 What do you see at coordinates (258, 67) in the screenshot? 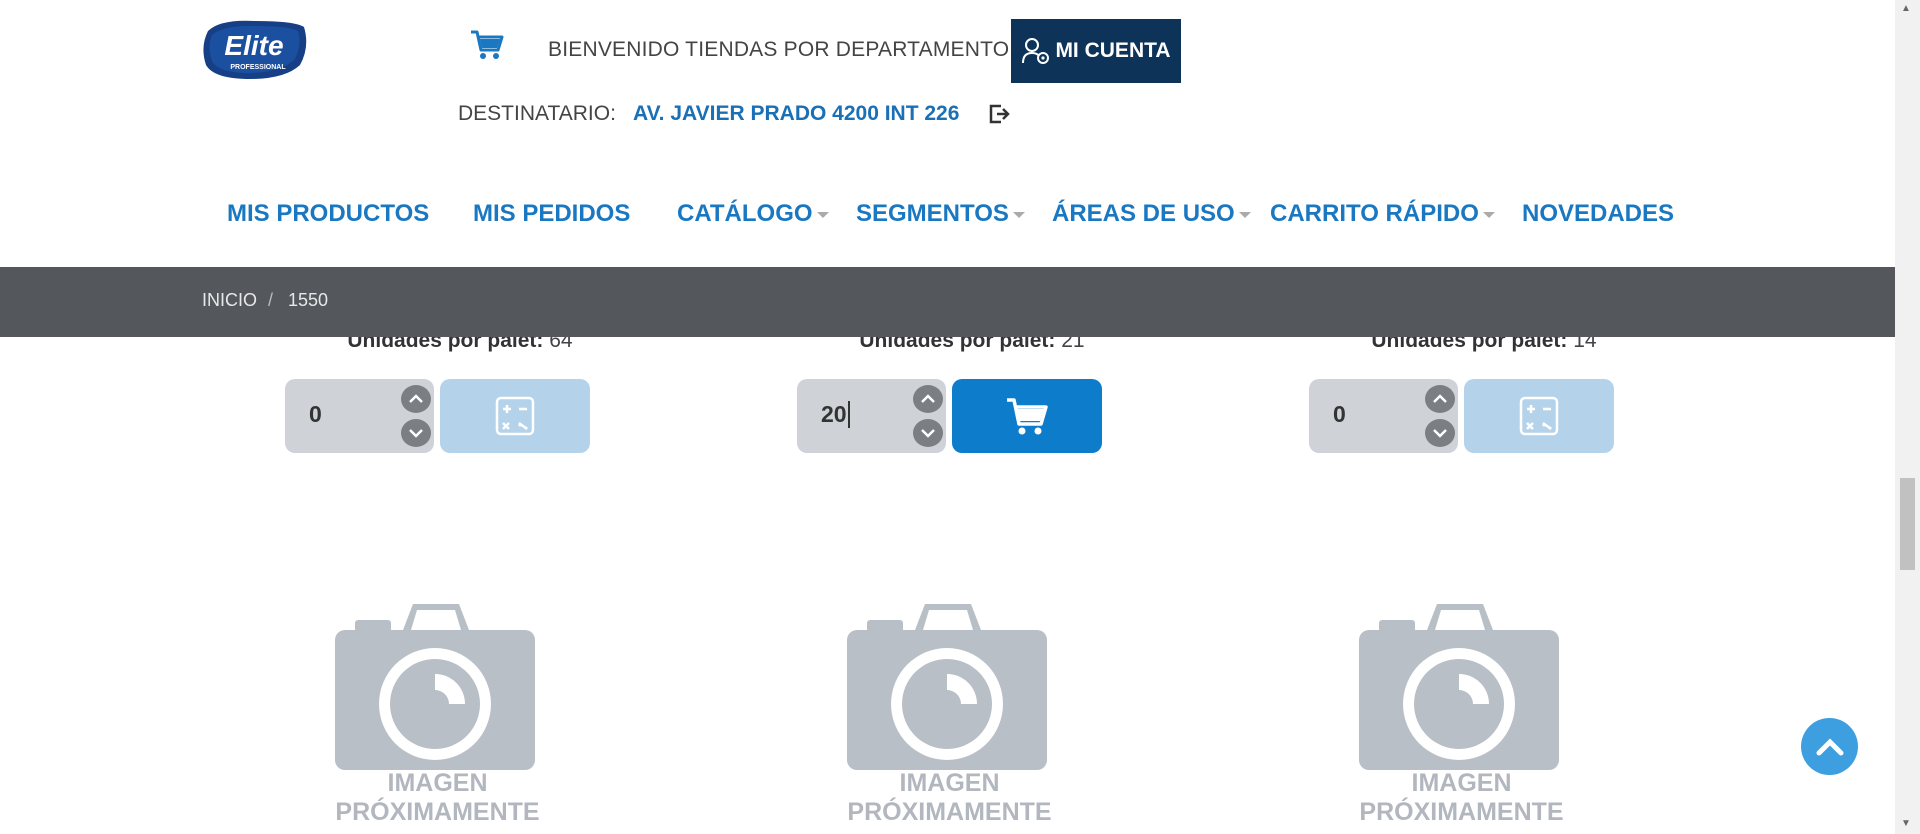
I see `svg-text: PROFESSIONAL` at bounding box center [258, 67].